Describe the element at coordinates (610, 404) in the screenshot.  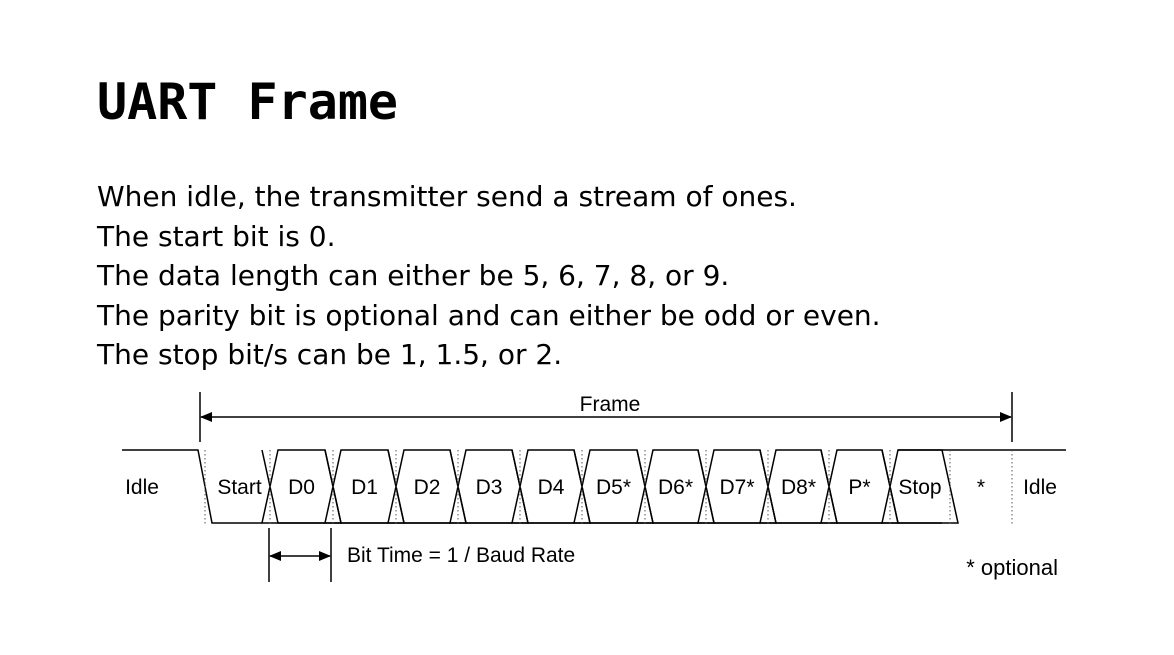
I see `frame-label: Frame` at that location.